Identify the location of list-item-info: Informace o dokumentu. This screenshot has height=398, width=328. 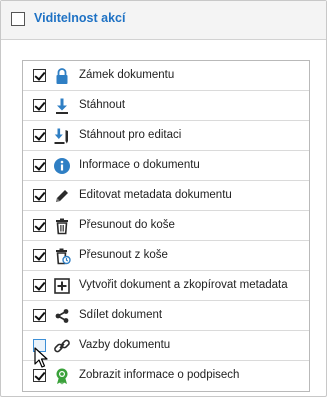
(166, 166).